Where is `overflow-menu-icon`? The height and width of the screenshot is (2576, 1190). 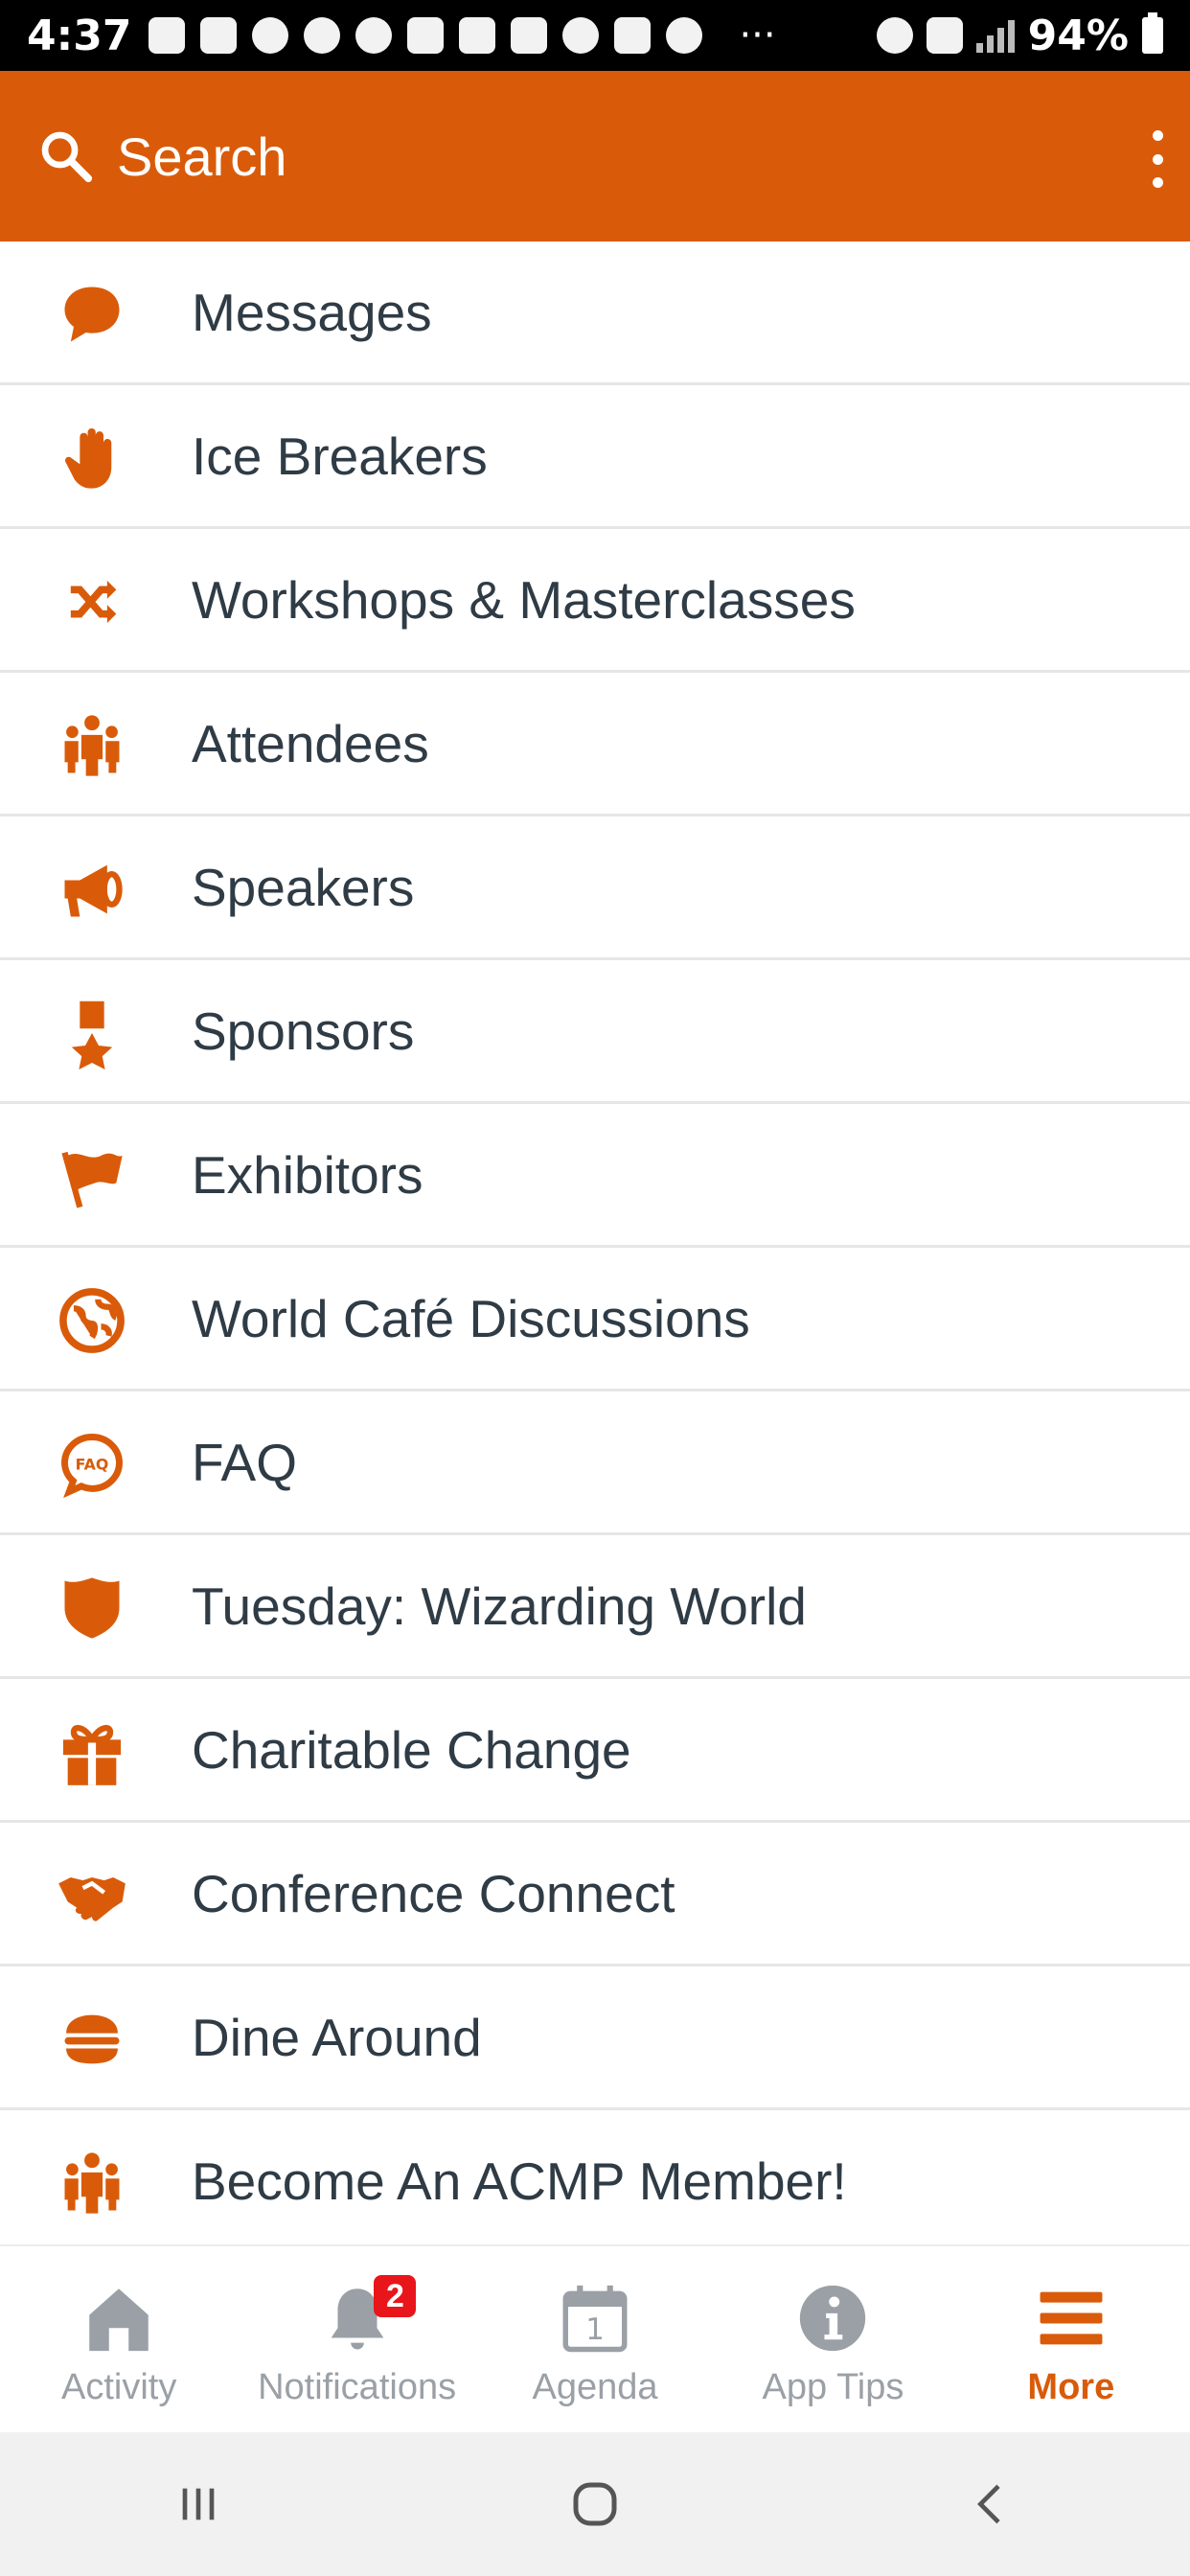 overflow-menu-icon is located at coordinates (1158, 159).